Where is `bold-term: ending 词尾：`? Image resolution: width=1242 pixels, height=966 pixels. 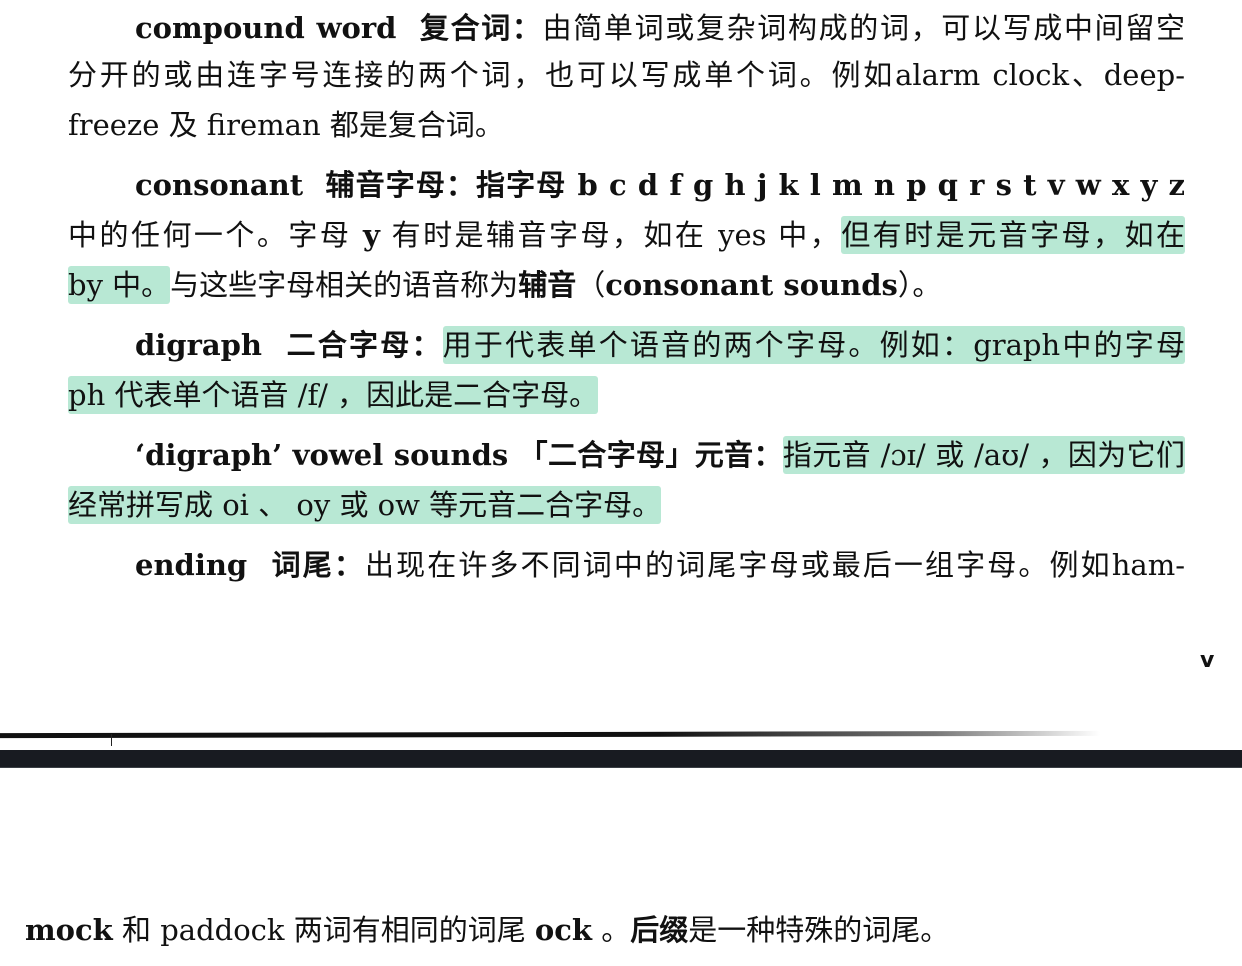
bold-term: ending 词尾： is located at coordinates (250, 565).